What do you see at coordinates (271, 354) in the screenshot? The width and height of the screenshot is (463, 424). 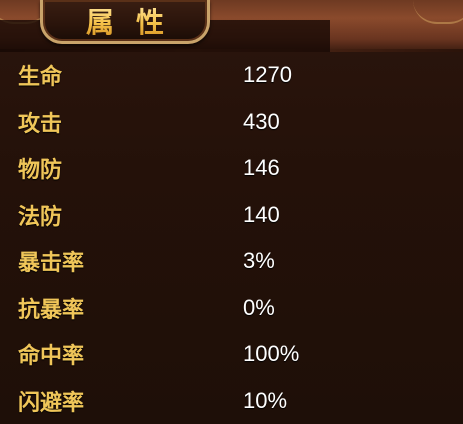 I see `attribute-value: 100%` at bounding box center [271, 354].